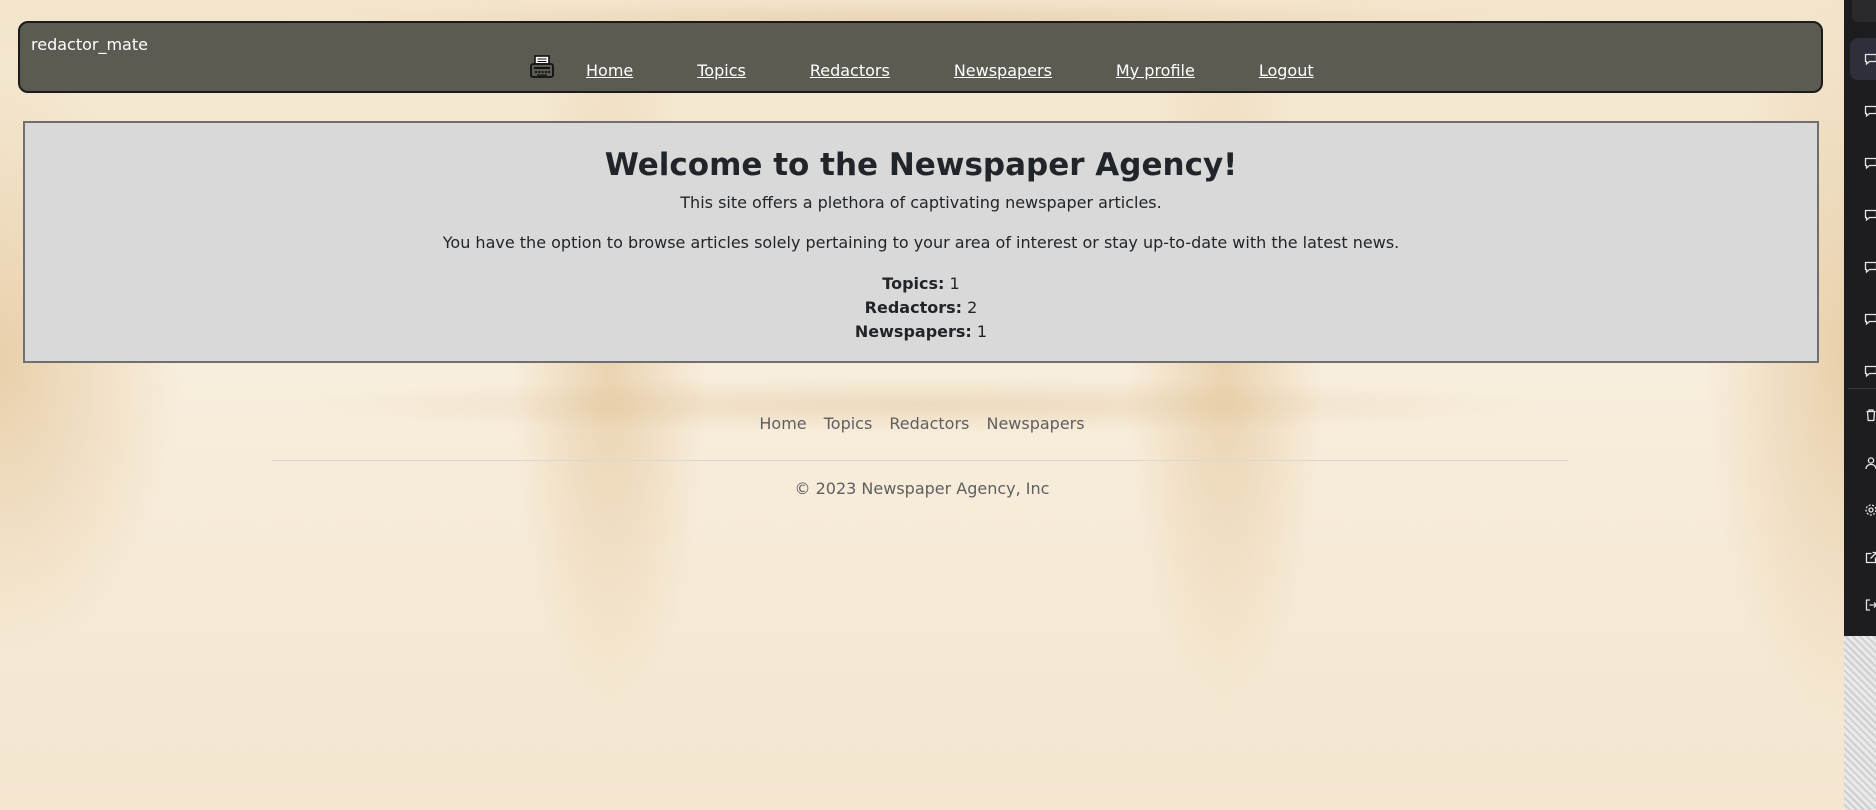 The height and width of the screenshot is (810, 1876). What do you see at coordinates (848, 423) in the screenshot?
I see `footer-topics-link: Topics` at bounding box center [848, 423].